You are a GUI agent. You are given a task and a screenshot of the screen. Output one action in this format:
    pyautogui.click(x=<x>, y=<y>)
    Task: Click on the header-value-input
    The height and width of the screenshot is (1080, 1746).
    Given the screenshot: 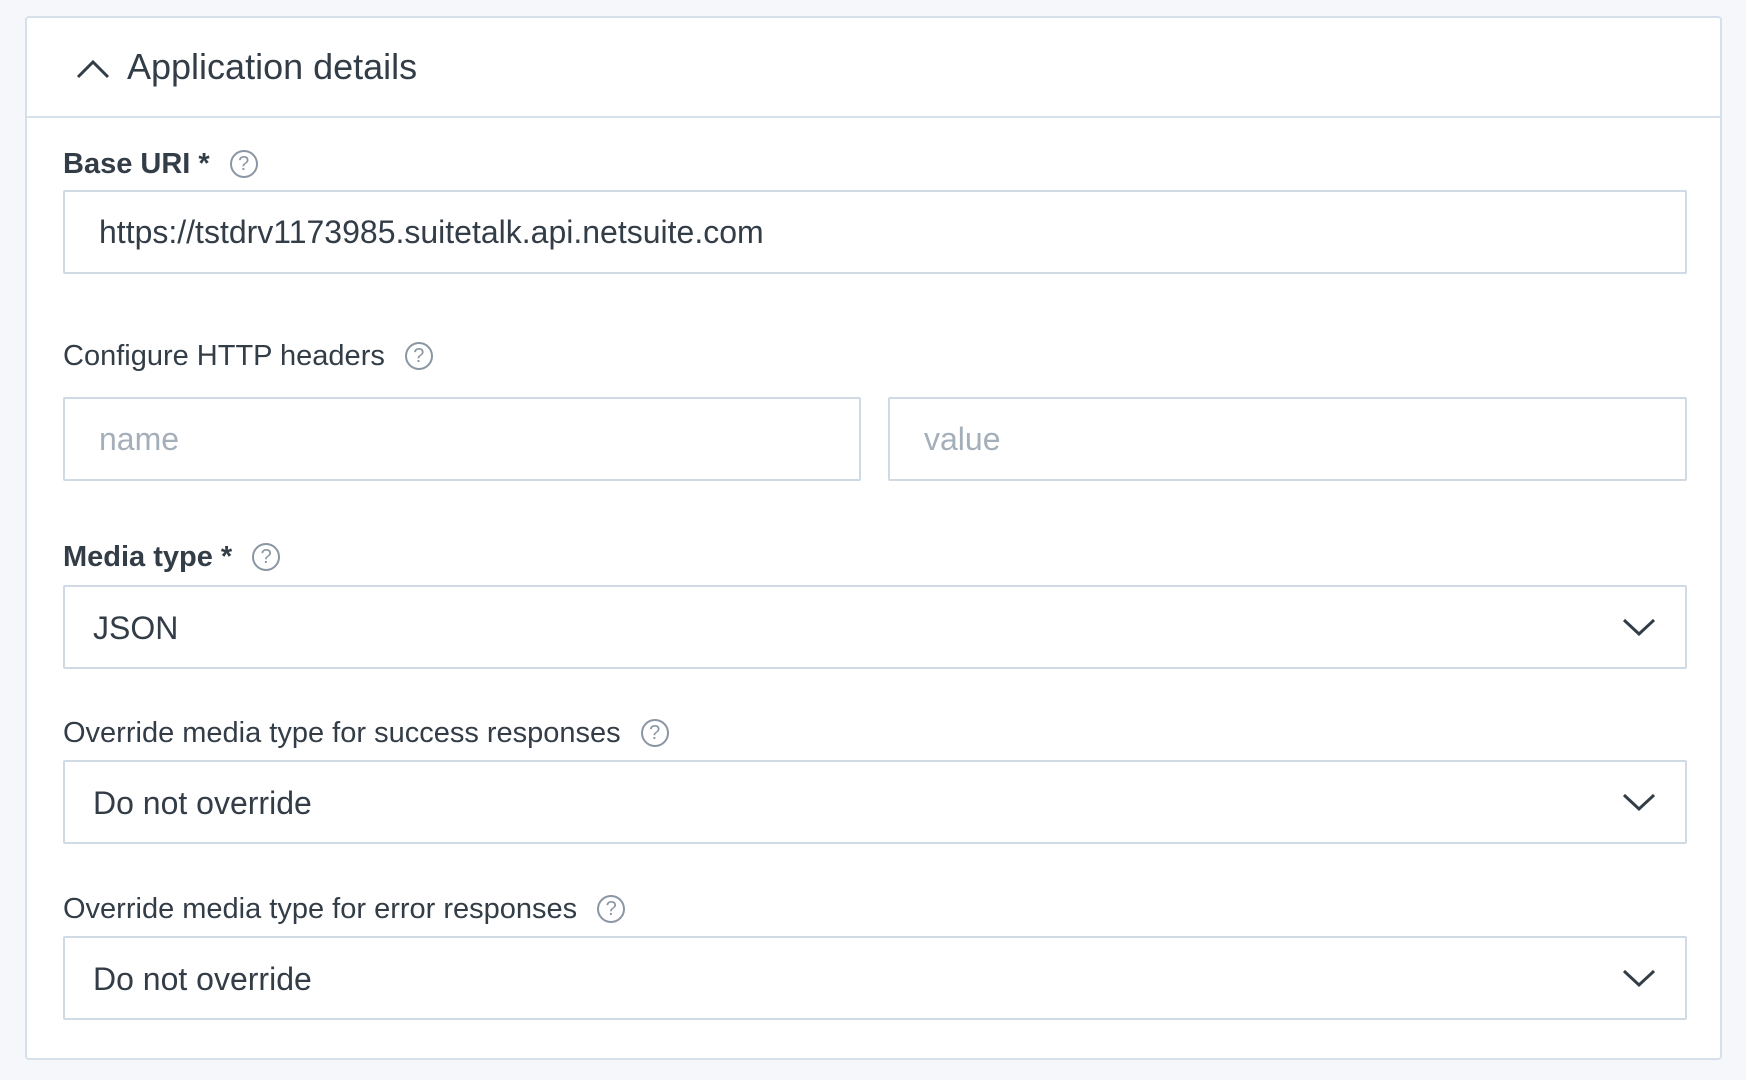 What is the action you would take?
    pyautogui.click(x=1287, y=439)
    